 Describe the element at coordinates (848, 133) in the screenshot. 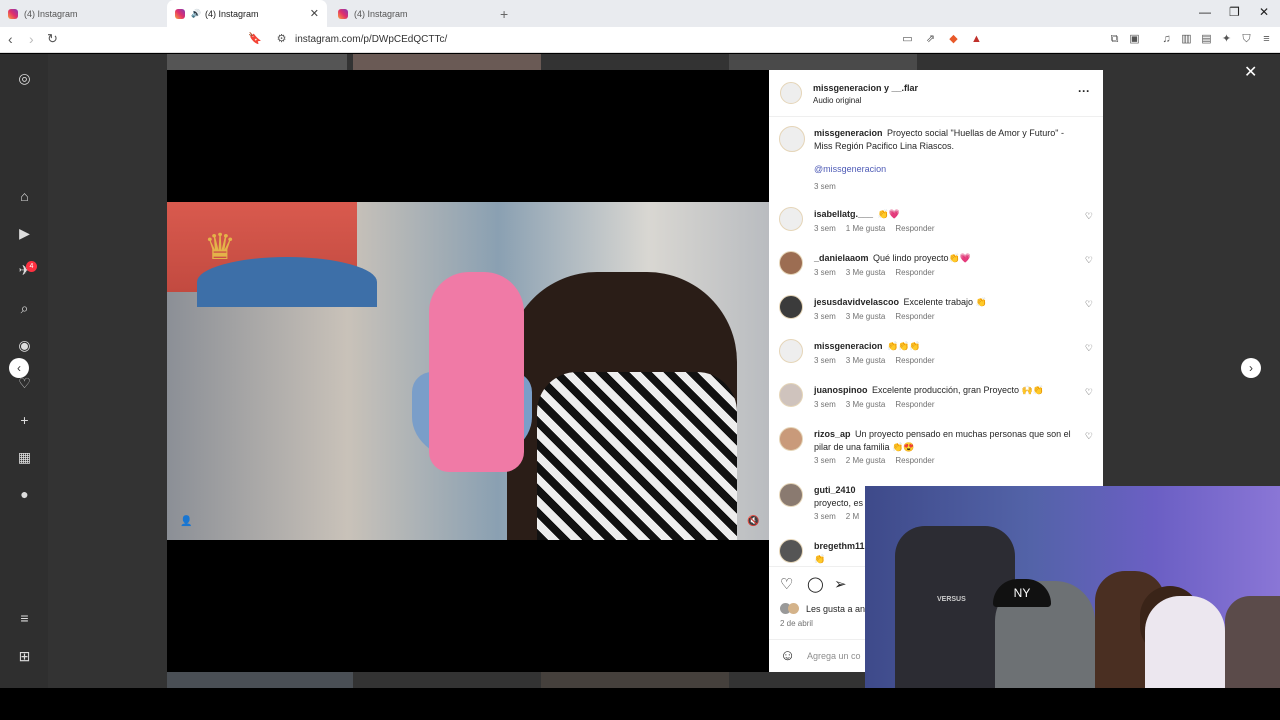

I see `caption-username: missgeneracion` at that location.